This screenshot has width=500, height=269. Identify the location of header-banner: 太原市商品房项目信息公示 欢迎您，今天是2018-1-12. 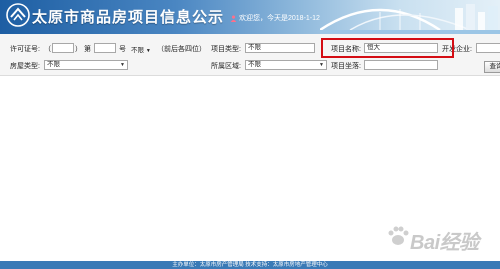
(250, 17).